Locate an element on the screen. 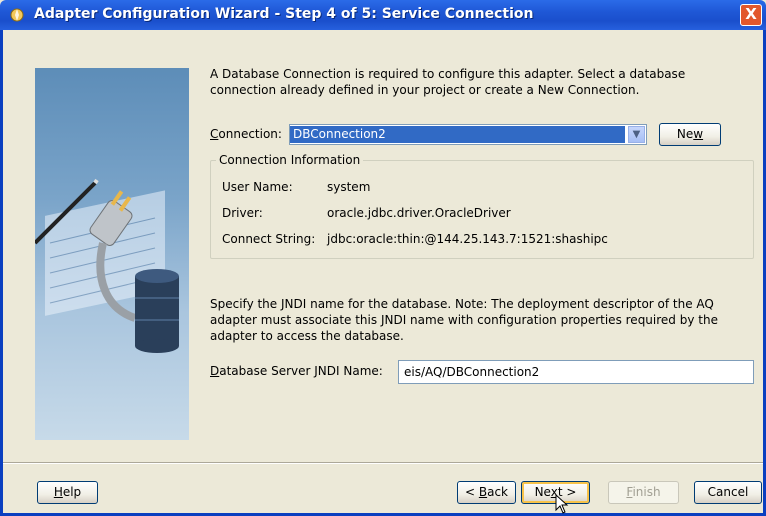  back-button: < Back is located at coordinates (486, 492).